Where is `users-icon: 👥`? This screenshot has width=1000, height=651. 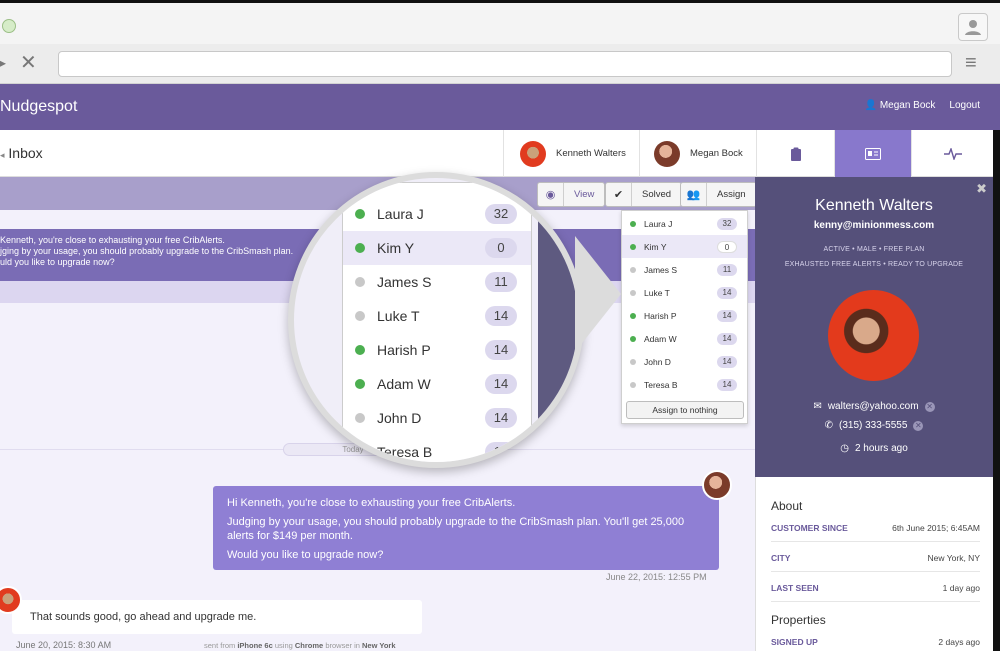
users-icon: 👥 is located at coordinates (694, 194).